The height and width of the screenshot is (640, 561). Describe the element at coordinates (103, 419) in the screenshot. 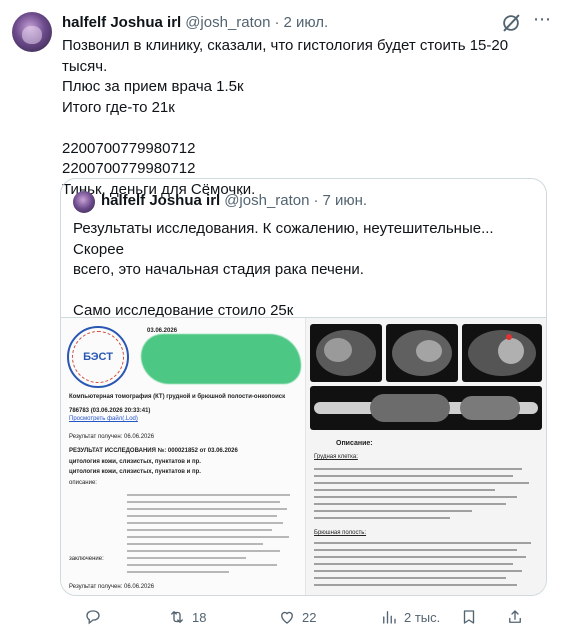

I see `doc-file-link: Просмотреть файл(.Lod)` at that location.